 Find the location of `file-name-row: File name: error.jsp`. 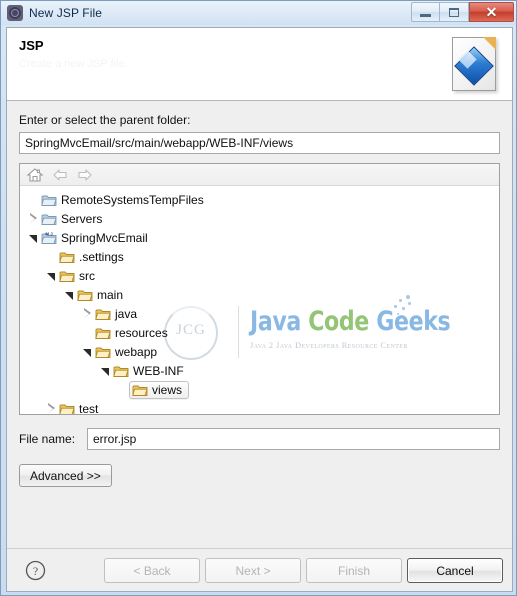

file-name-row: File name: error.jsp is located at coordinates (259, 439).